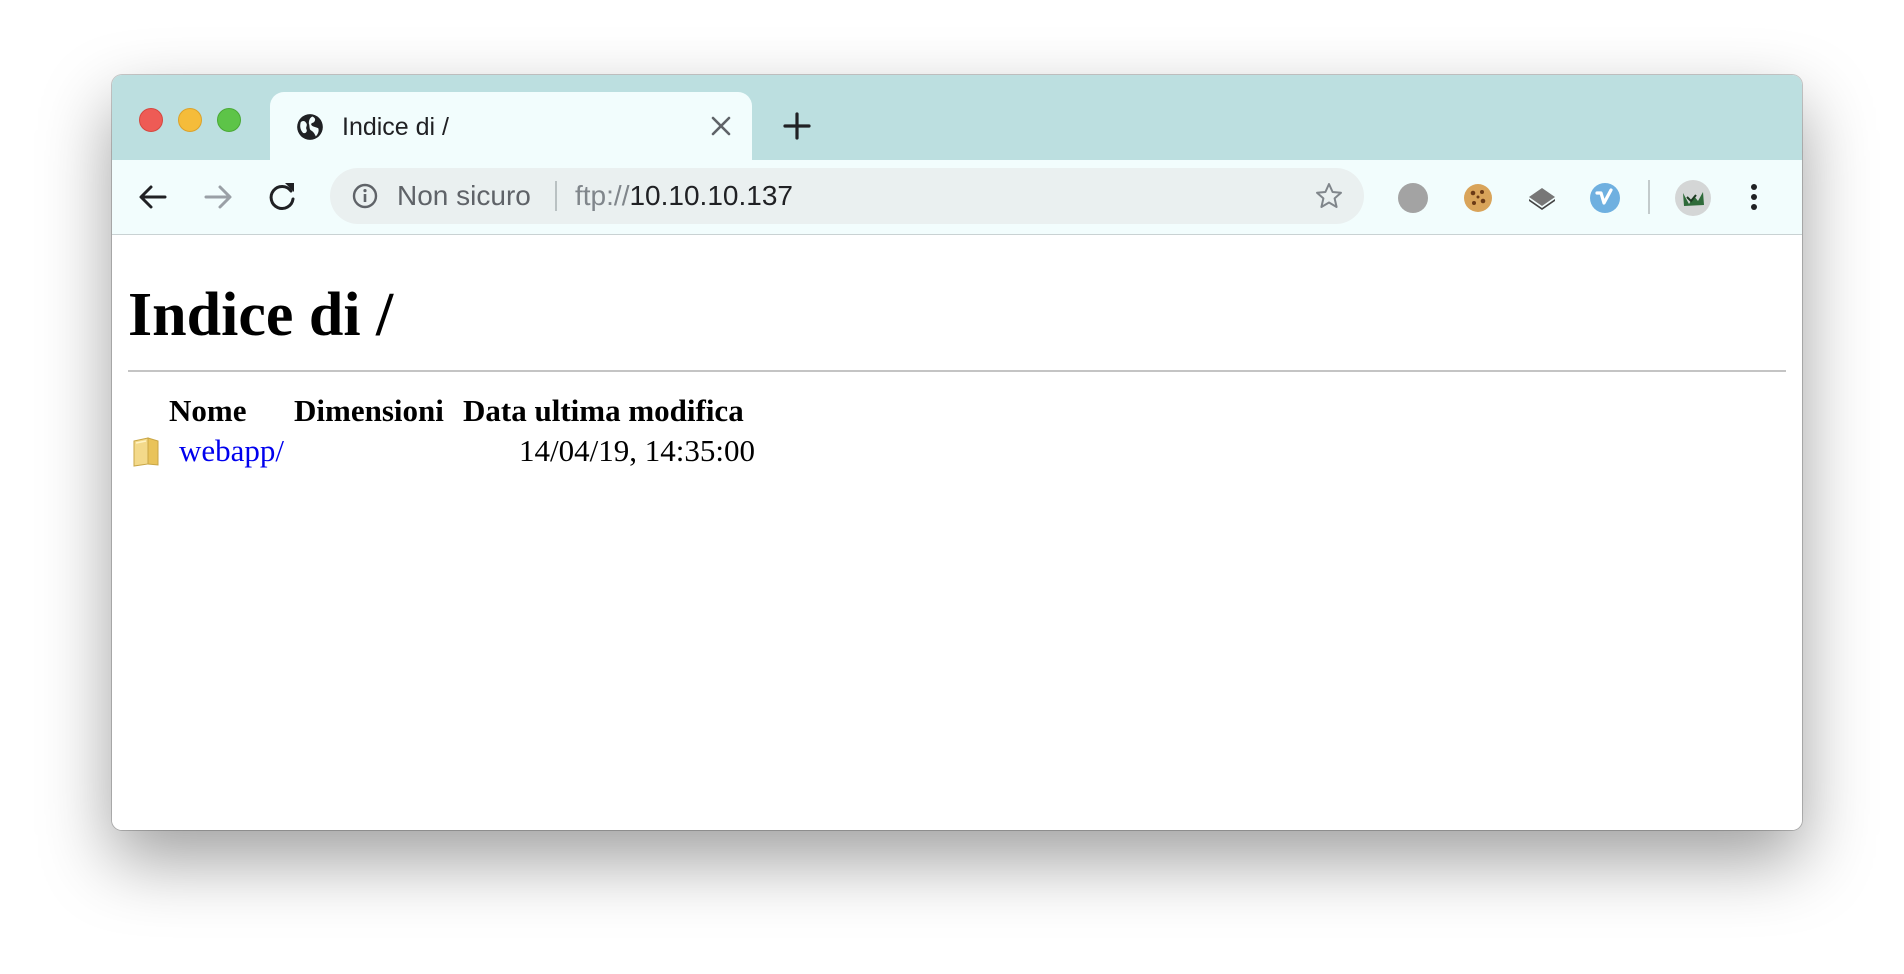  Describe the element at coordinates (1649, 197) in the screenshot. I see `toolbar-separator` at that location.